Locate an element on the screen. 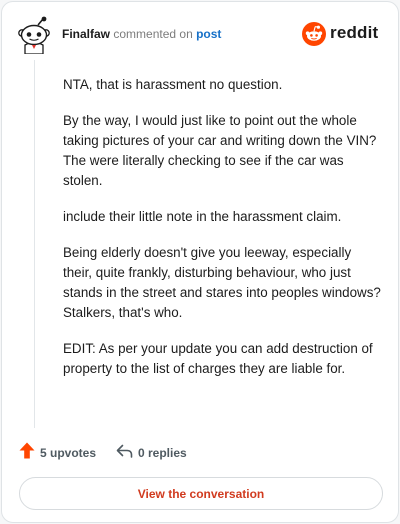 The width and height of the screenshot is (400, 524). reply-count: 0 replies is located at coordinates (162, 453).